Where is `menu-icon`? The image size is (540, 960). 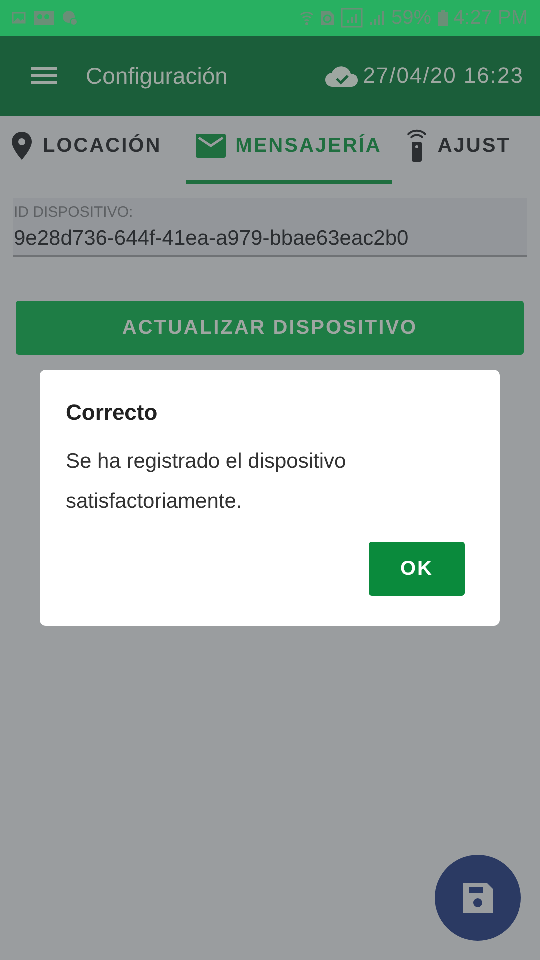
menu-icon is located at coordinates (44, 76).